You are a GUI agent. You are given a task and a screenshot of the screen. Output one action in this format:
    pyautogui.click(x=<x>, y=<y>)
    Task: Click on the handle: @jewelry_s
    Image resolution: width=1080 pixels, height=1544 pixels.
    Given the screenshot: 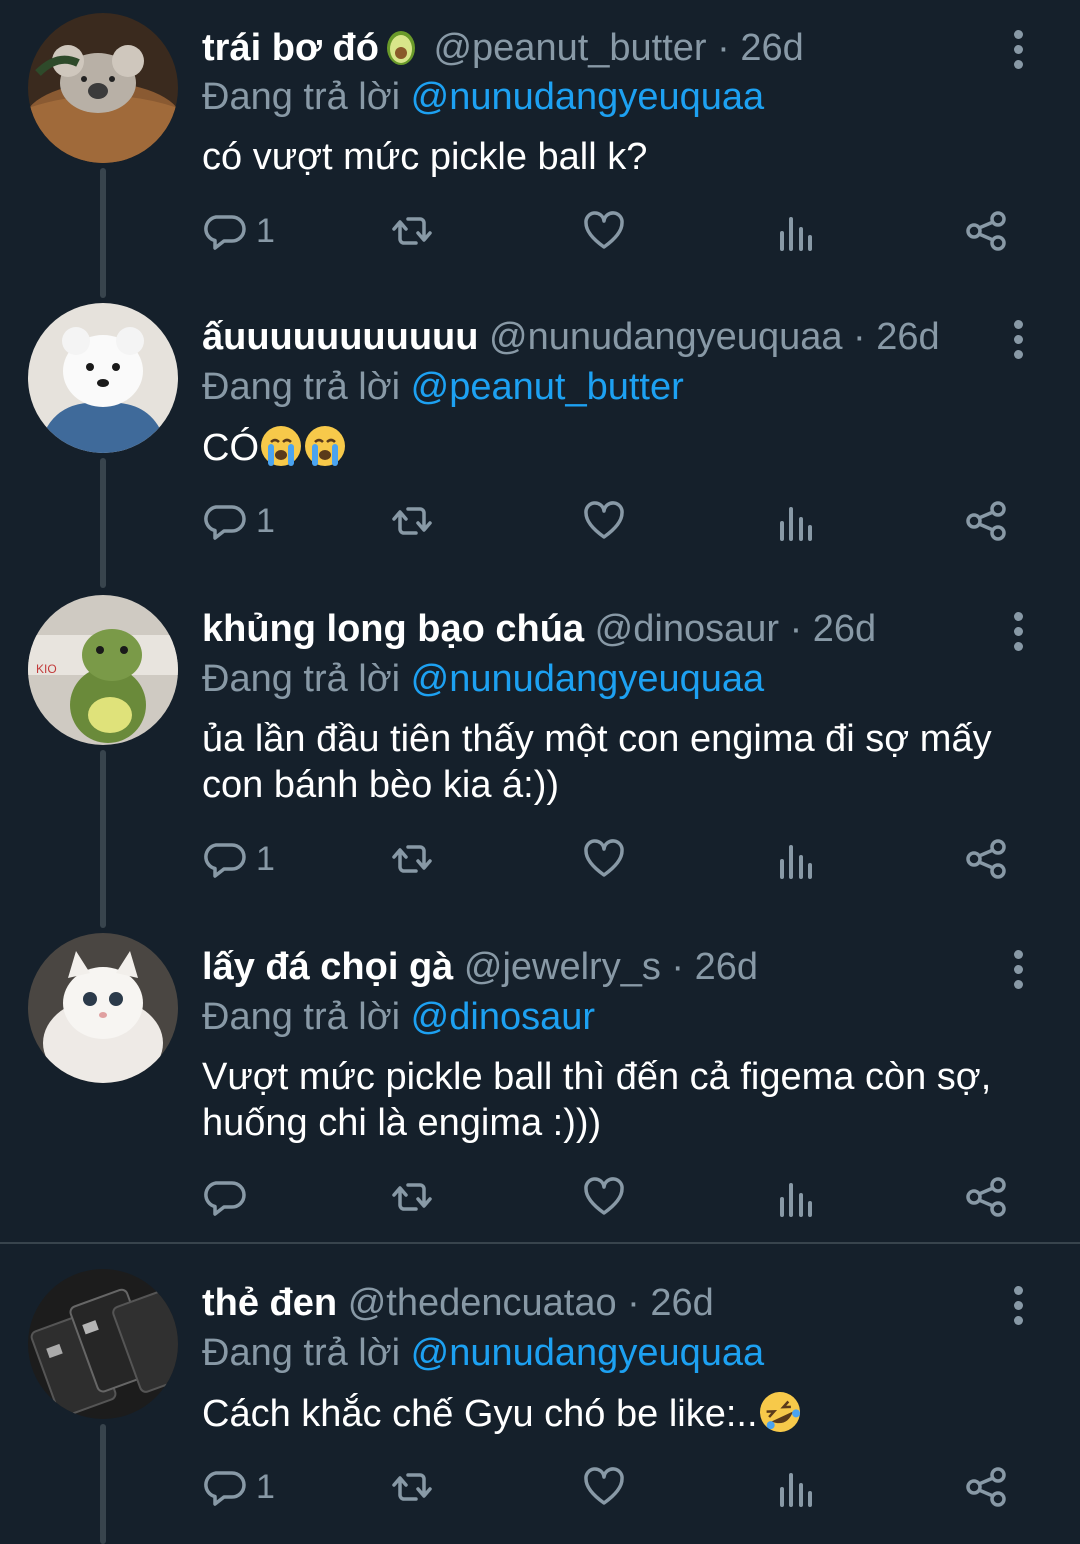 What is the action you would take?
    pyautogui.click(x=562, y=967)
    